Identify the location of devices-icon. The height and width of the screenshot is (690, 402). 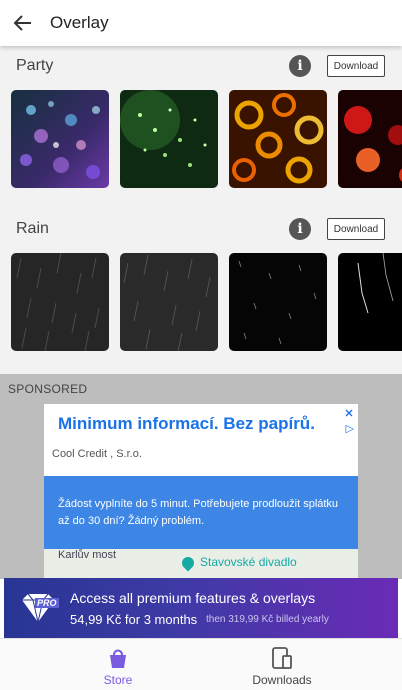
(282, 658).